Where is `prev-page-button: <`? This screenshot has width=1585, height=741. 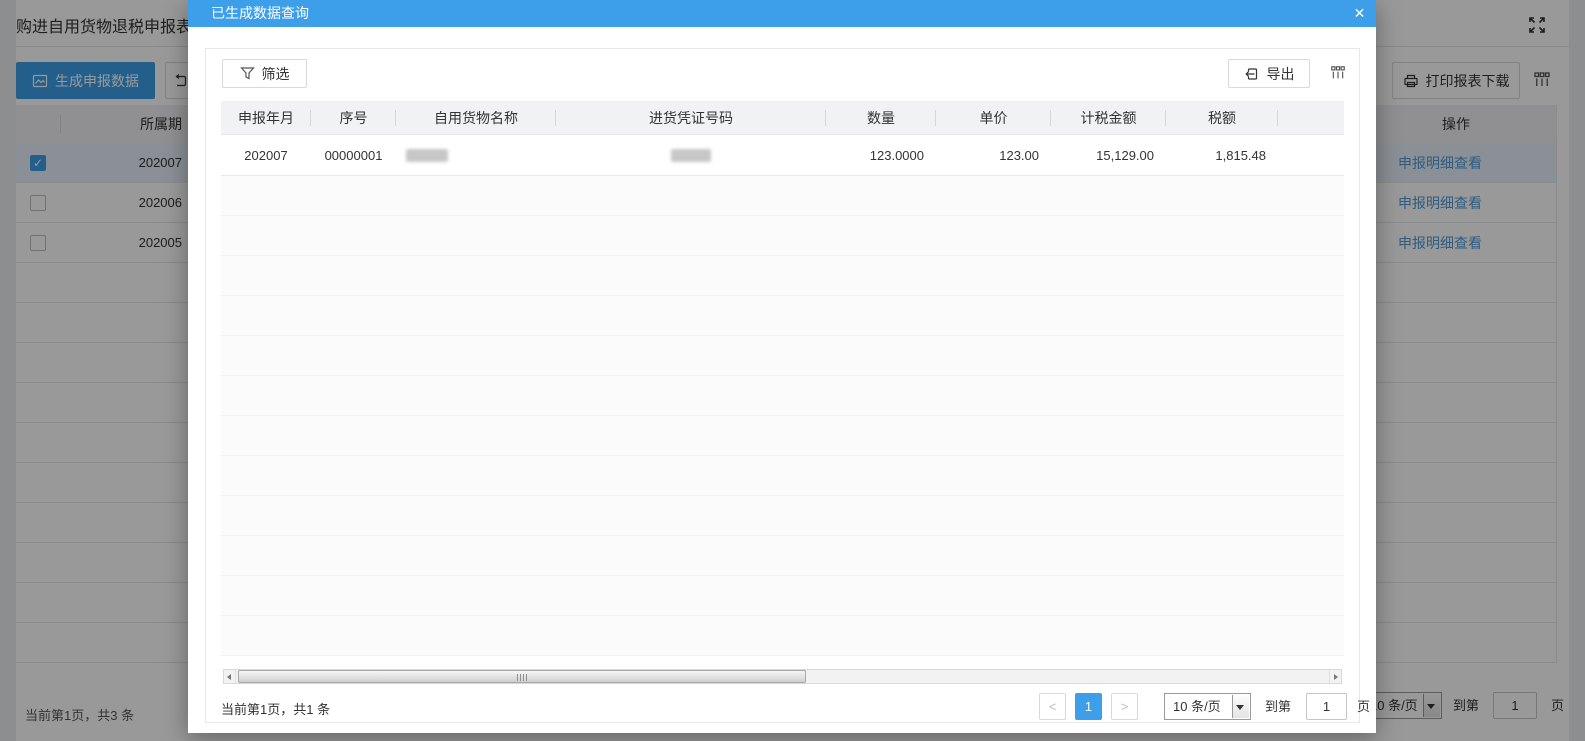 prev-page-button: < is located at coordinates (1052, 706).